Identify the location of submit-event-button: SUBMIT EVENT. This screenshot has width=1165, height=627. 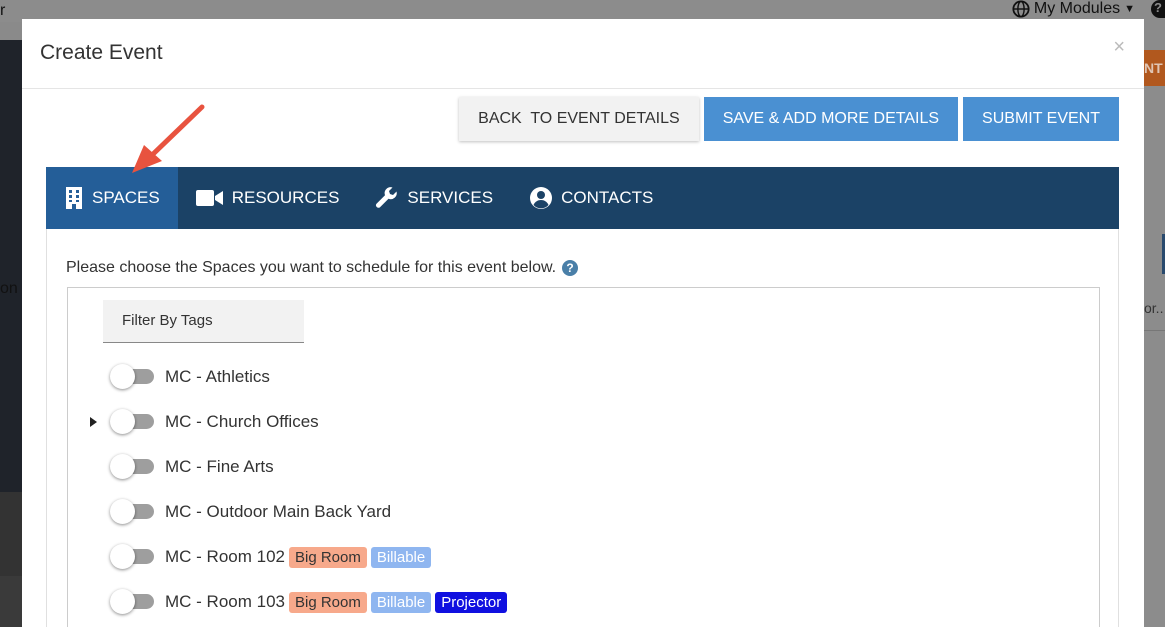
(1041, 119).